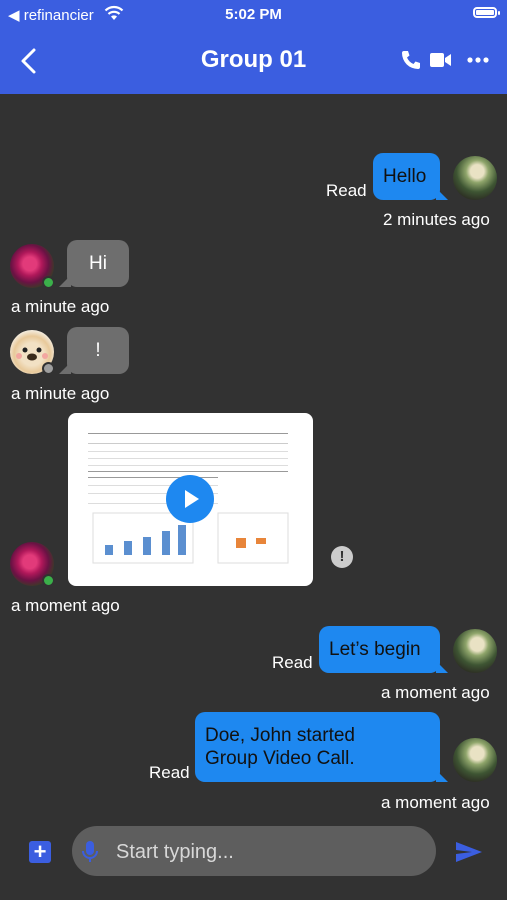  What do you see at coordinates (478, 60) in the screenshot?
I see `more-icon` at bounding box center [478, 60].